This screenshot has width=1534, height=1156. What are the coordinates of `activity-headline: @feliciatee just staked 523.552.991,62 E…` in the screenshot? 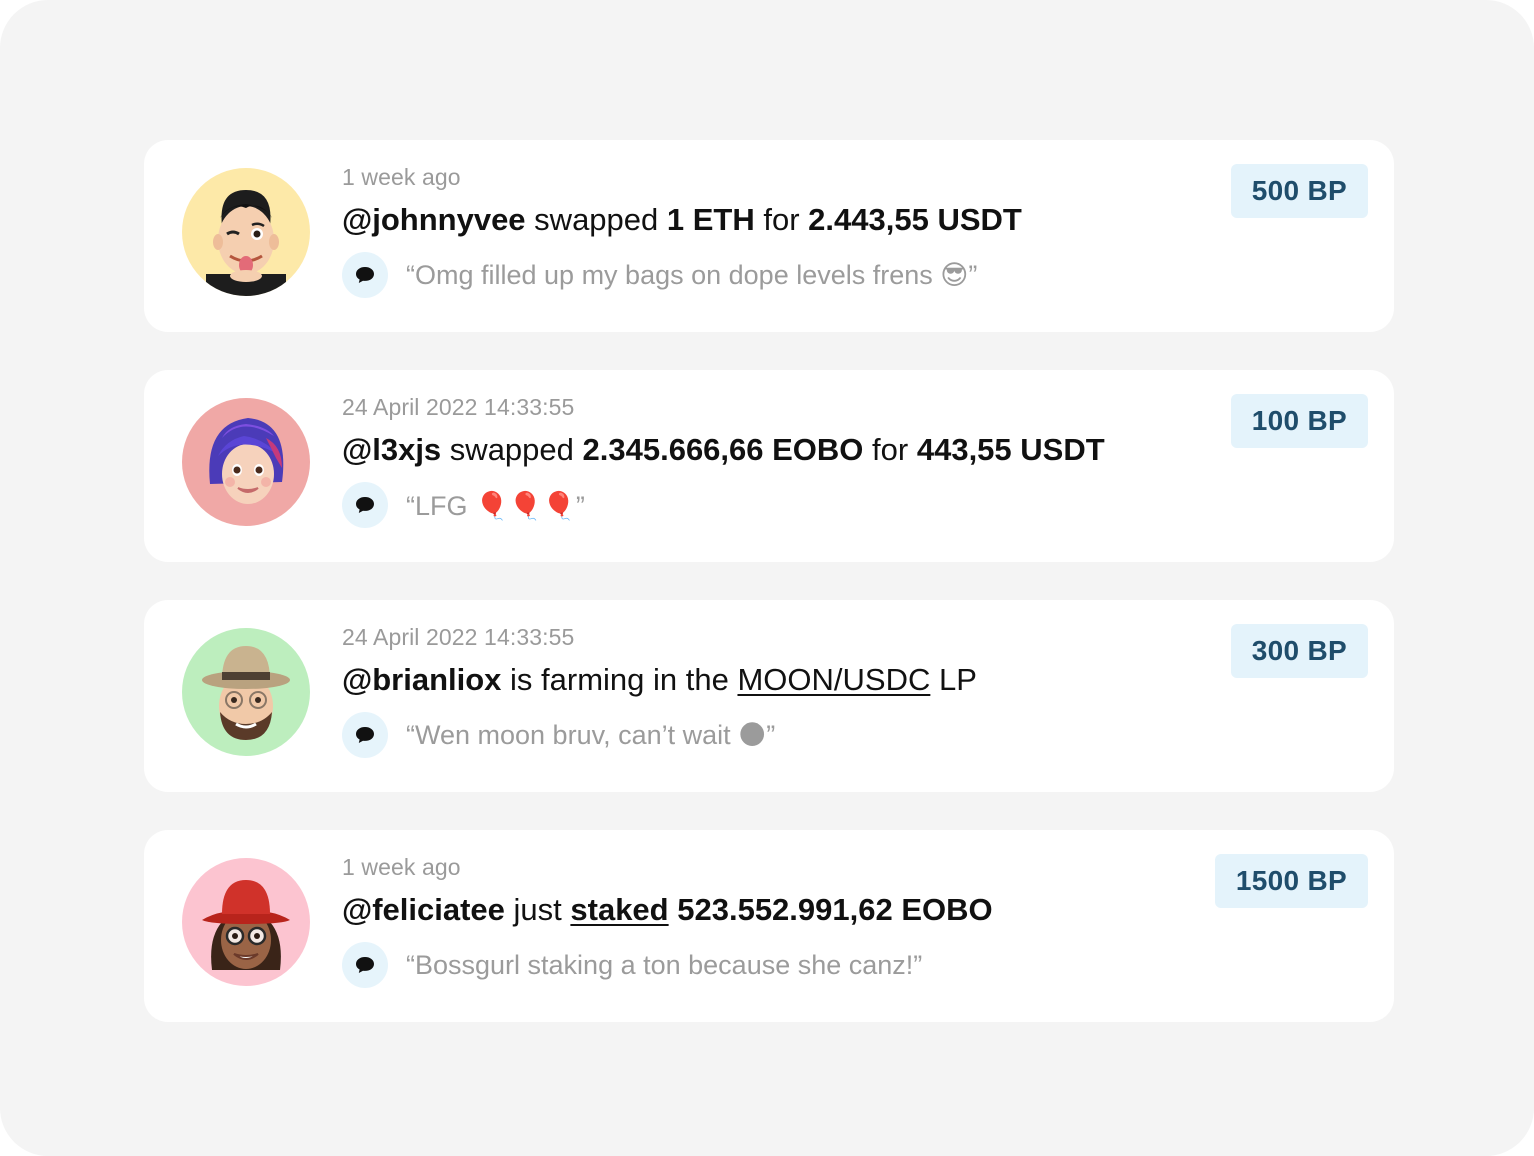 It's located at (667, 910).